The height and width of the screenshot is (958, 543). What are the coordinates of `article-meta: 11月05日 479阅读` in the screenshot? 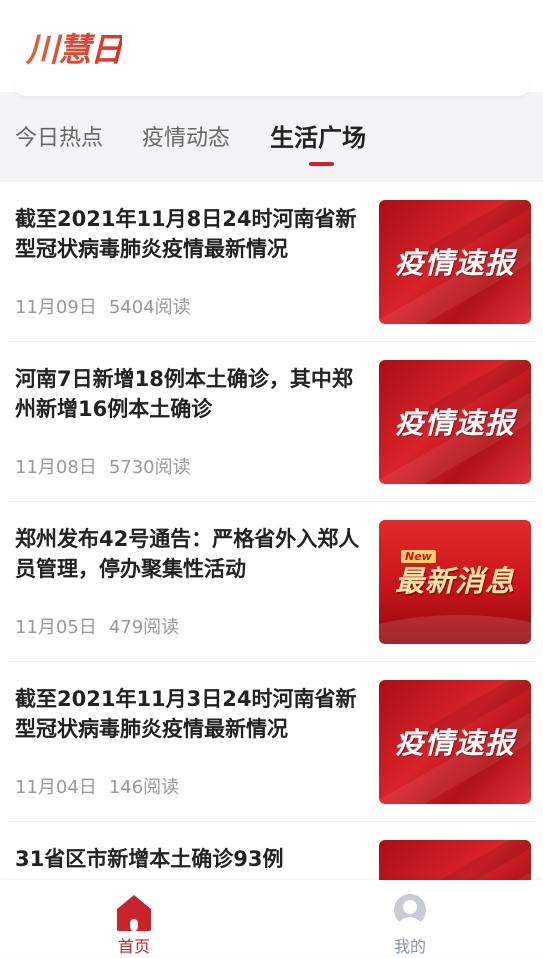 It's located at (97, 628).